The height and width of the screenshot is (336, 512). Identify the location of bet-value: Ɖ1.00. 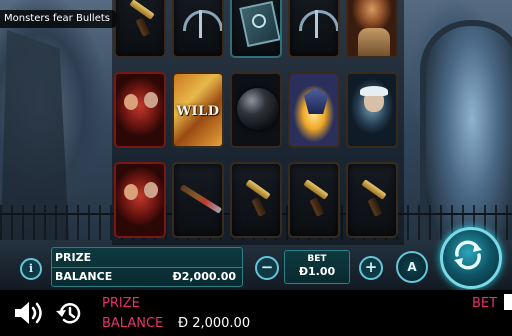
(317, 271).